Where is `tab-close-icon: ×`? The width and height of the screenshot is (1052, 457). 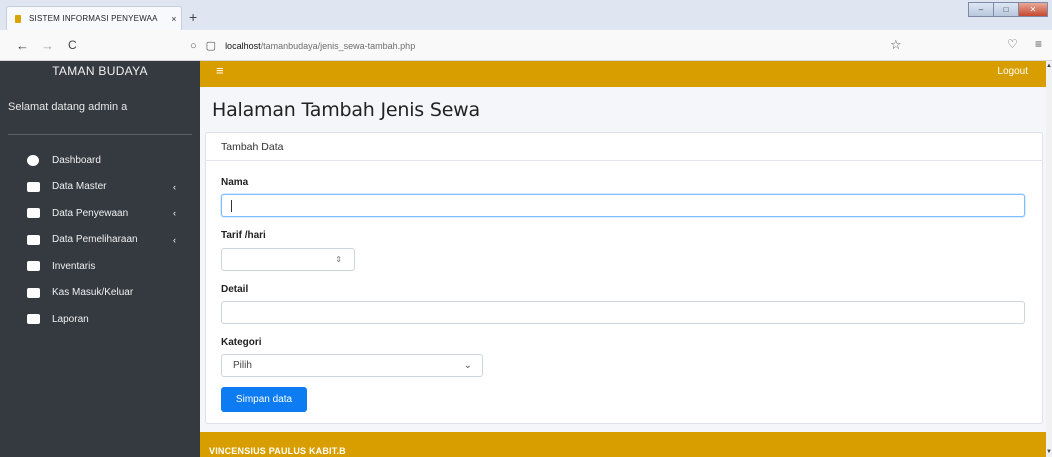 tab-close-icon: × is located at coordinates (174, 19).